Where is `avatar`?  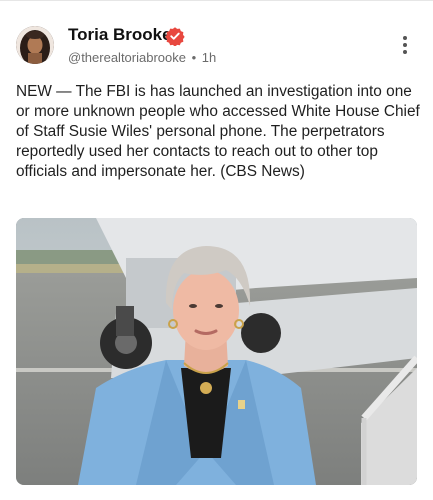 avatar is located at coordinates (35, 45).